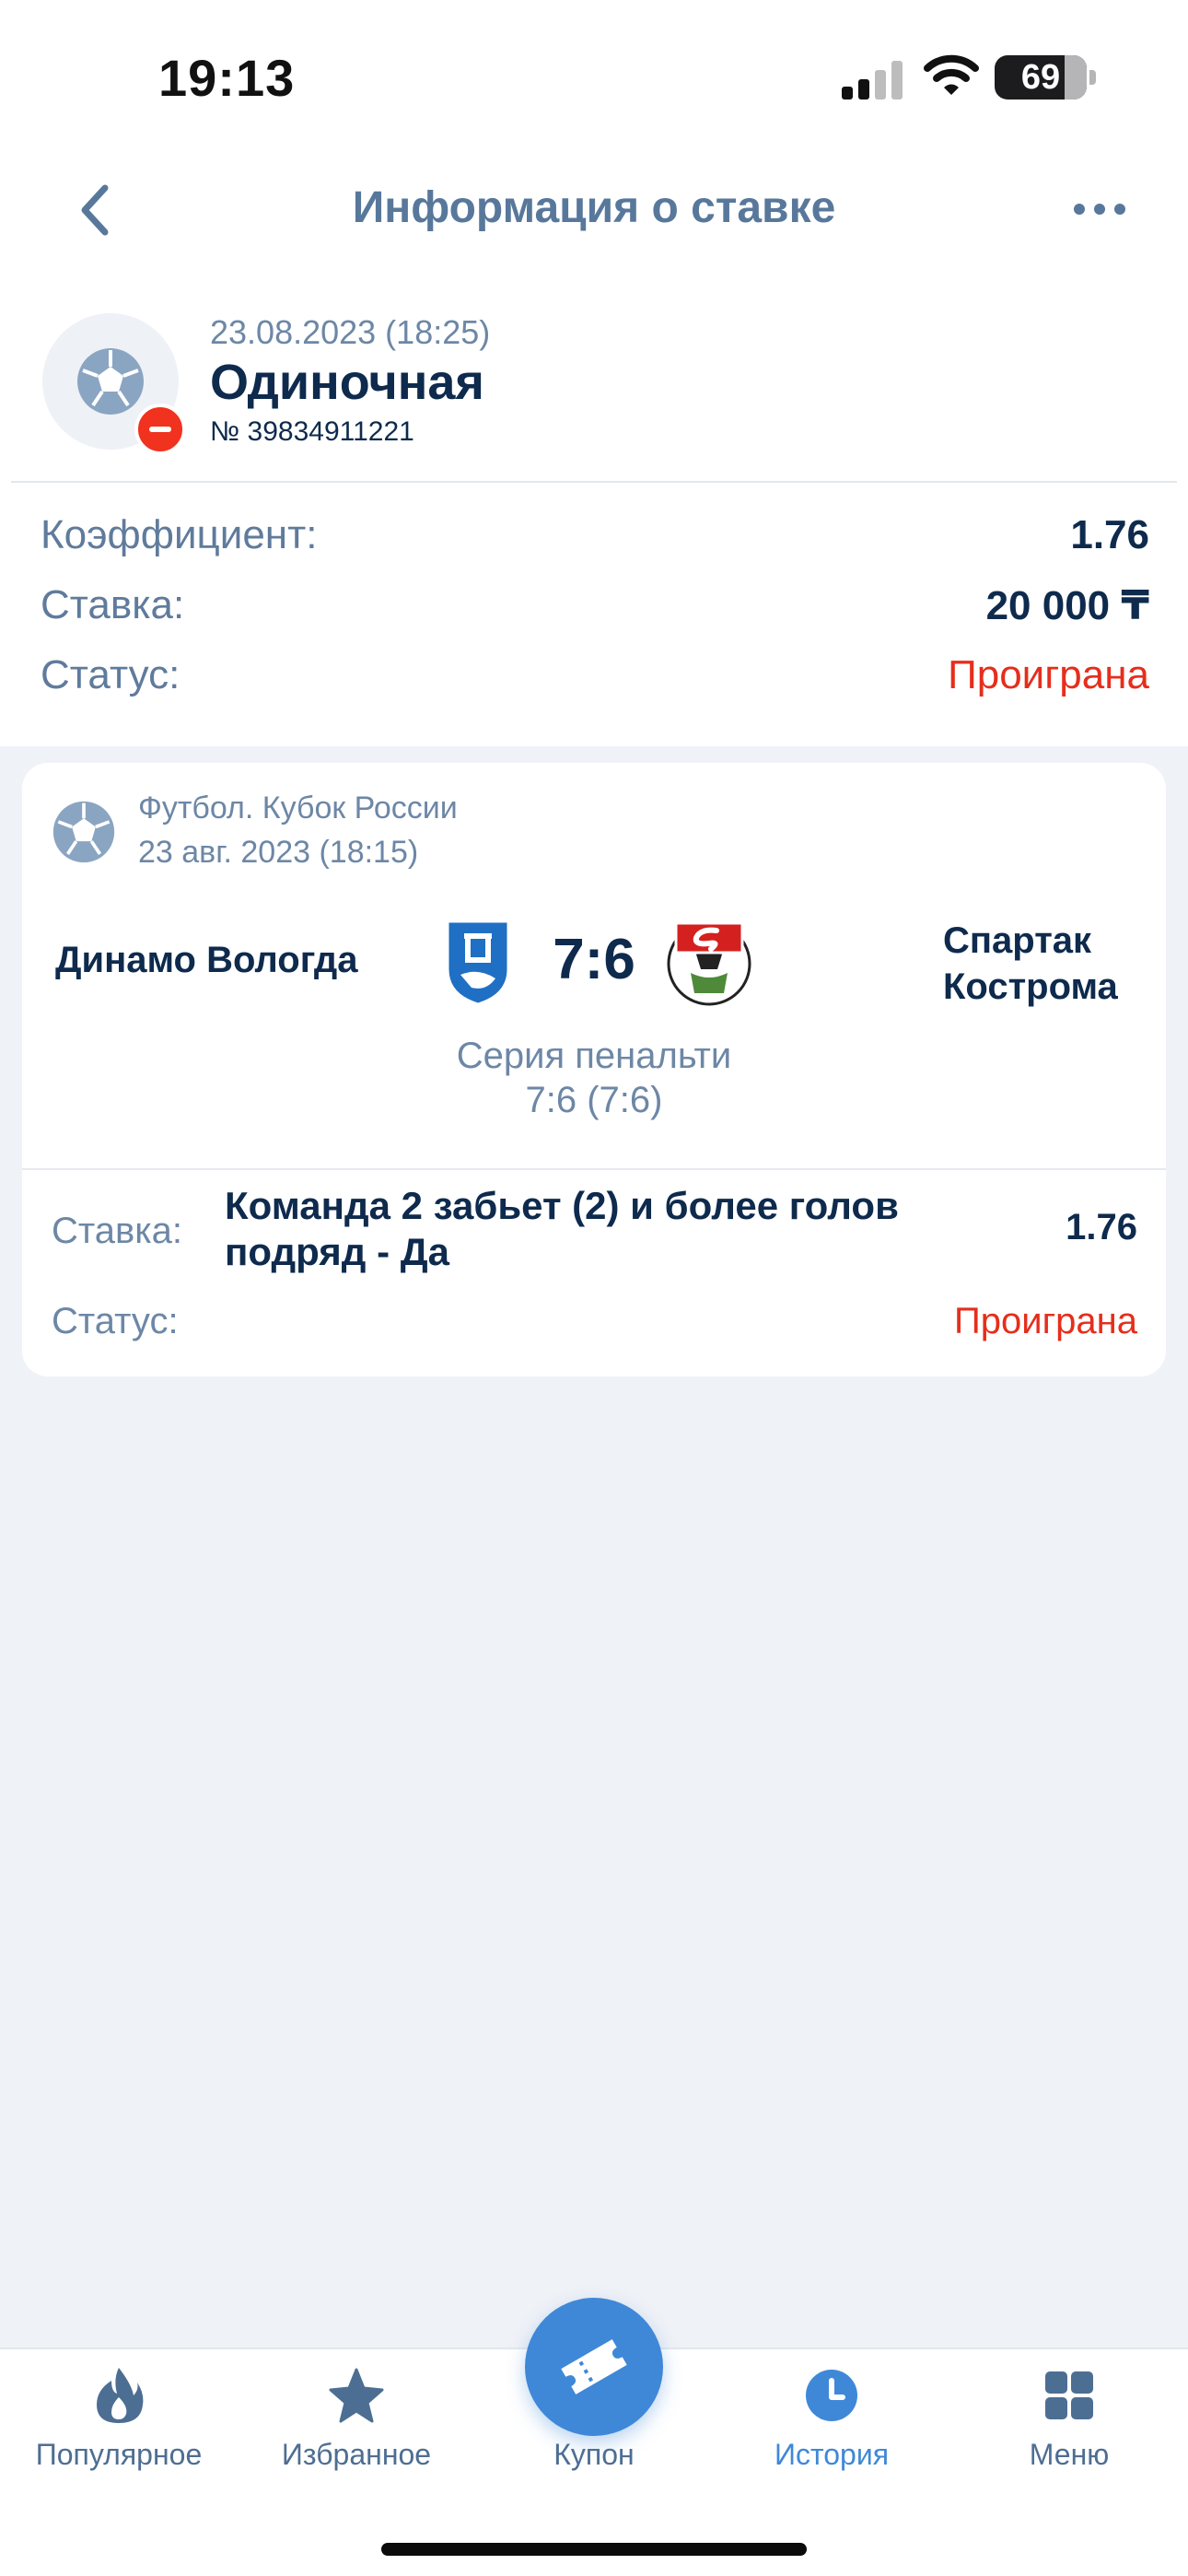 This screenshot has height=2576, width=1188. I want to click on tab-popular-label: Популярное, so click(119, 2454).